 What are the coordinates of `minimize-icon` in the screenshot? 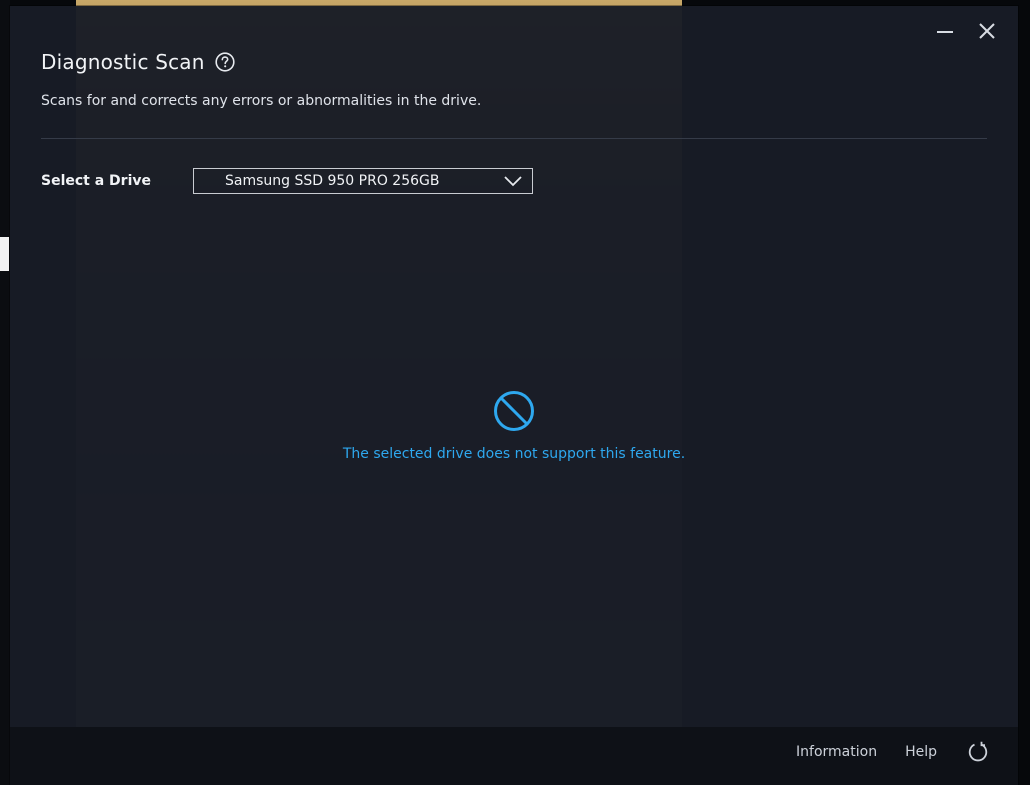 It's located at (945, 32).